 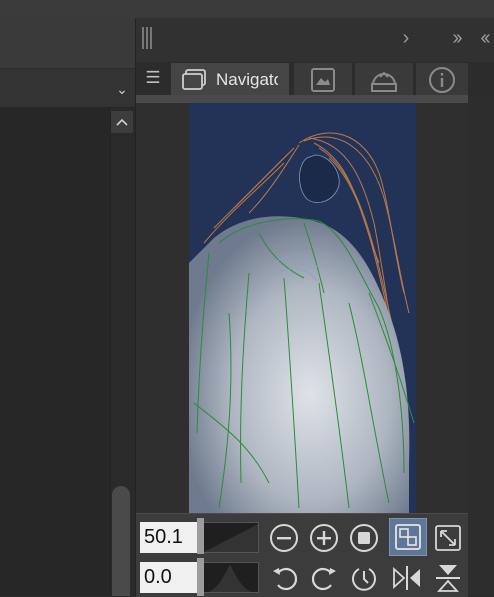 I want to click on scroll-up-button, so click(x=122, y=122).